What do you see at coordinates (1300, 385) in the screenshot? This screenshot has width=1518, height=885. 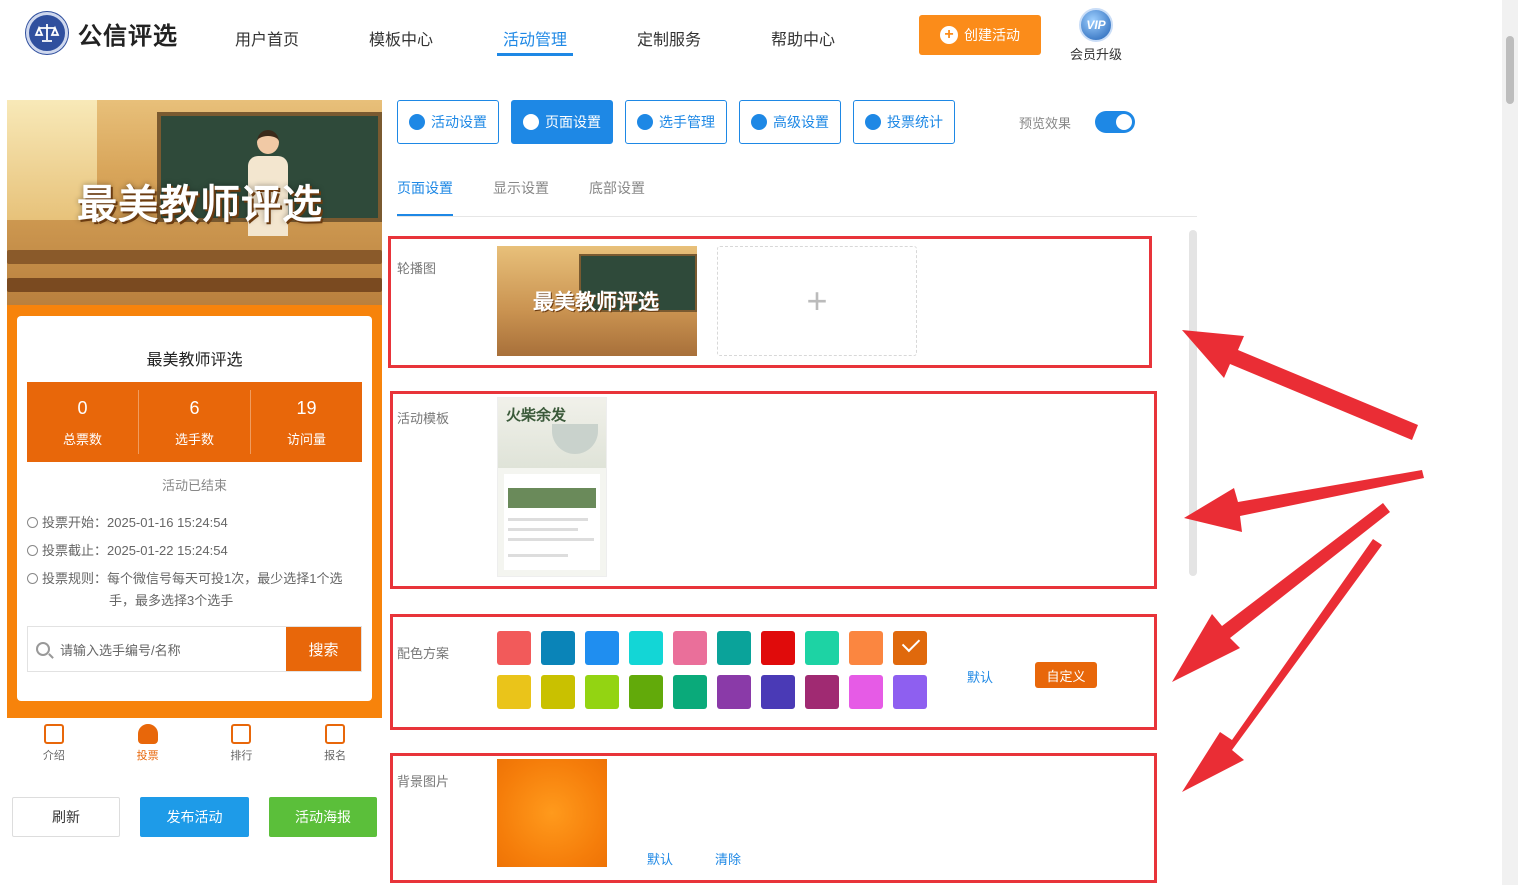 I see `arrow-to-carousel` at bounding box center [1300, 385].